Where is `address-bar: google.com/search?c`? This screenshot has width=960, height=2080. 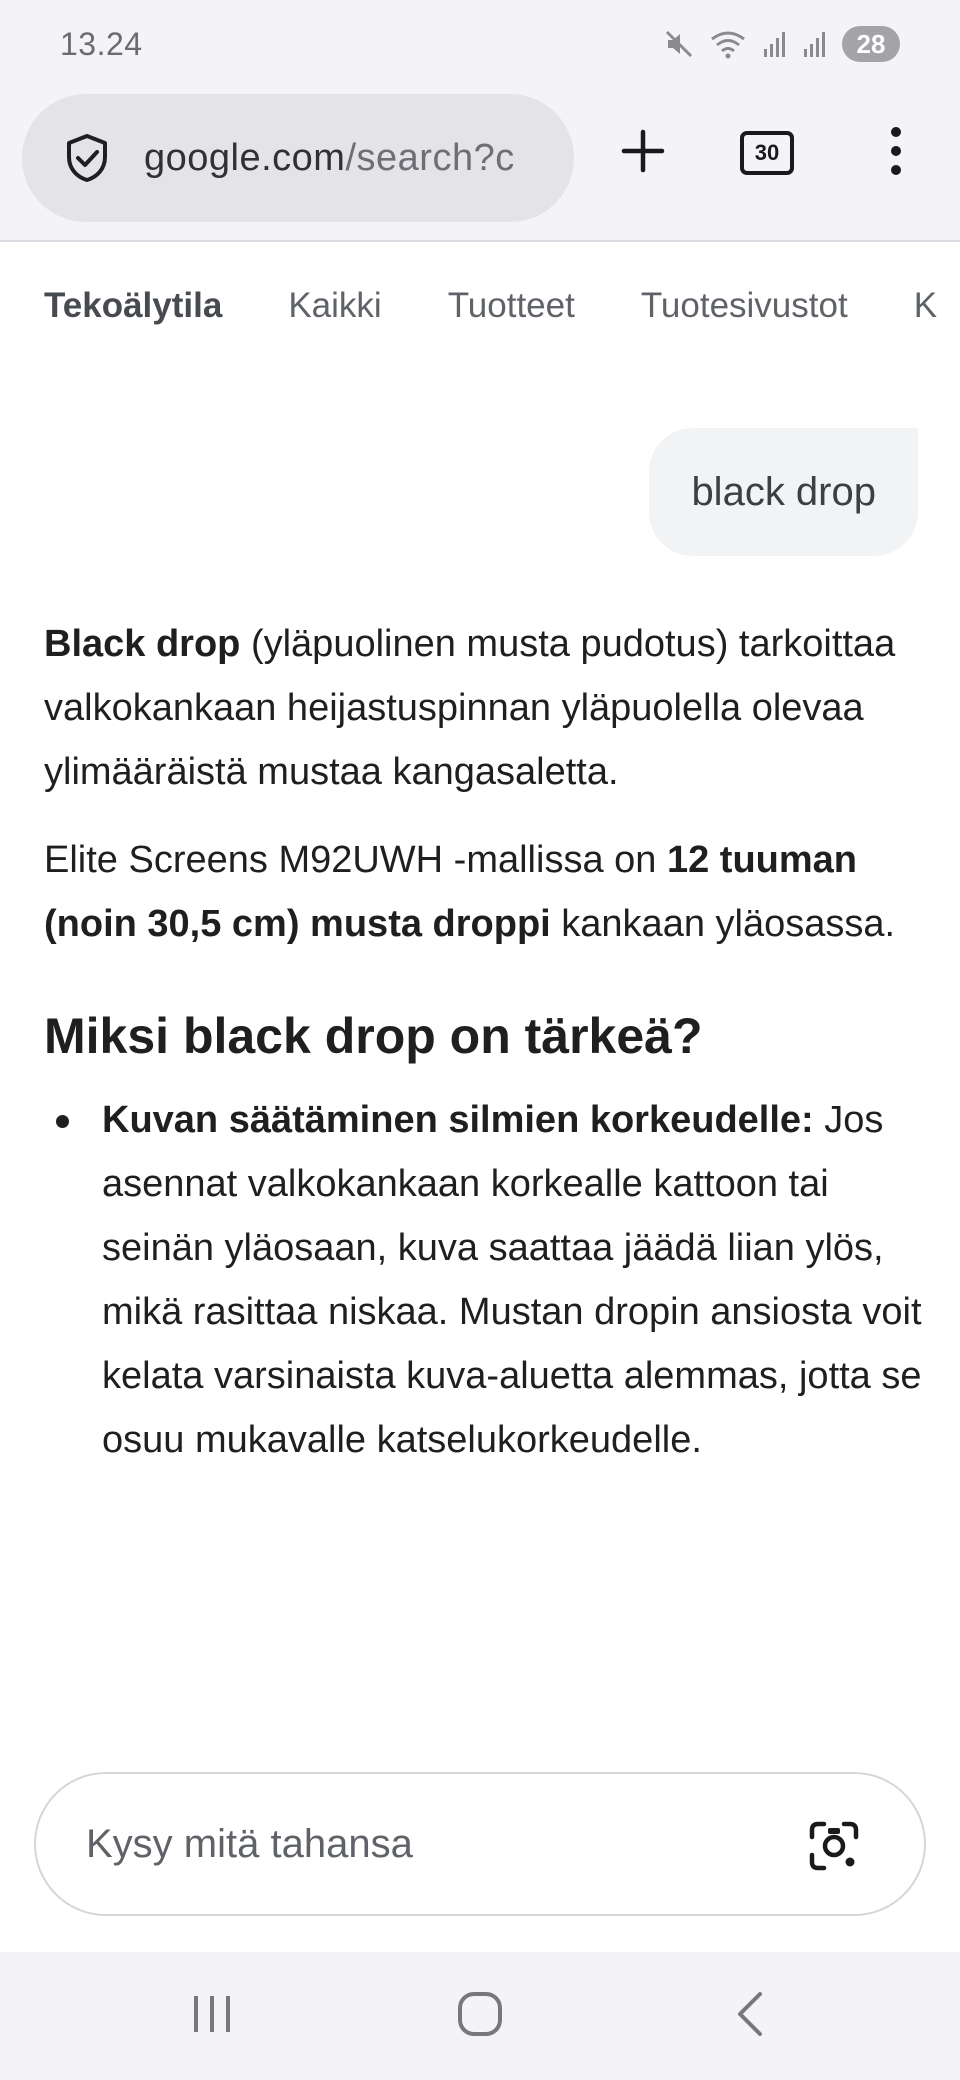 address-bar: google.com/search?c is located at coordinates (298, 158).